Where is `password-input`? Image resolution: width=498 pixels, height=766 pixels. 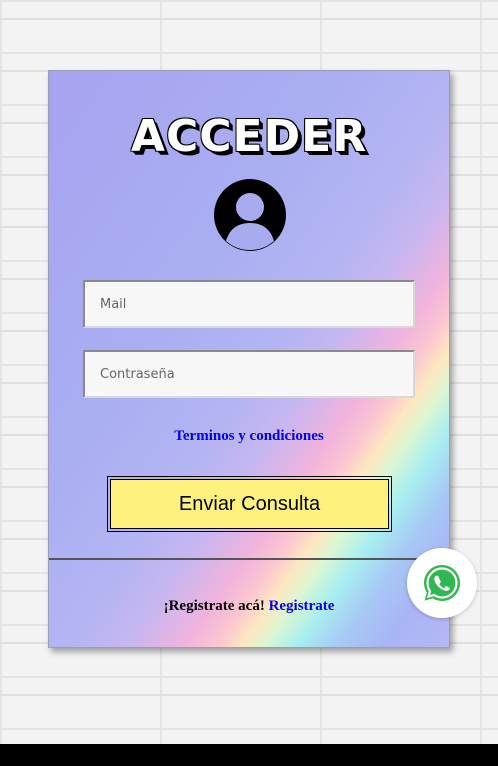
password-input is located at coordinates (249, 374).